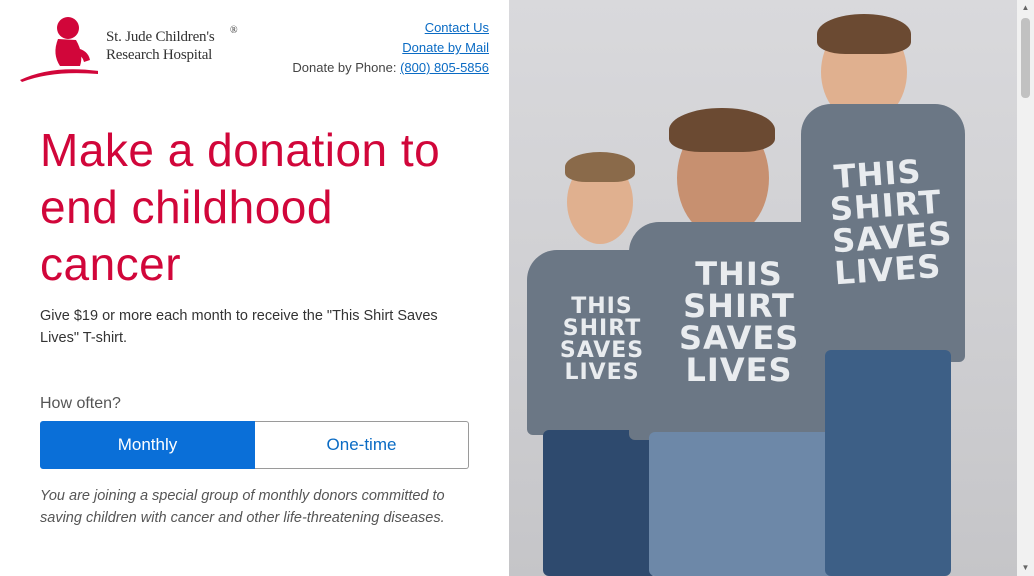  Describe the element at coordinates (80, 403) in the screenshot. I see `frequency-label: How often?` at that location.